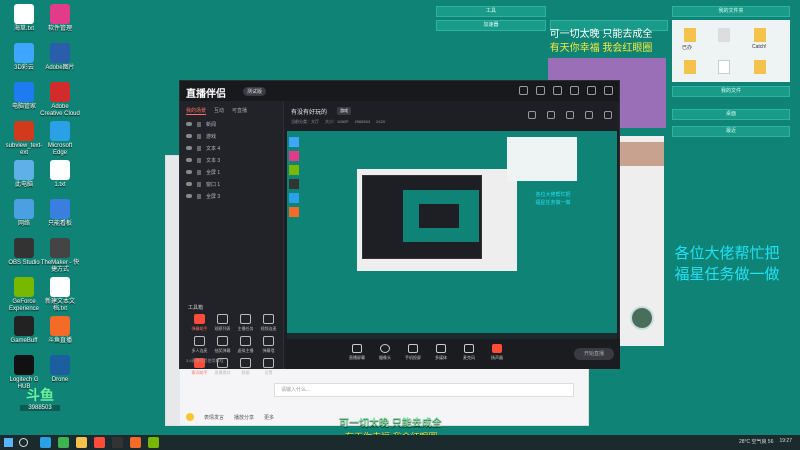 The width and height of the screenshot is (800, 450). What do you see at coordinates (24, 138) in the screenshot?
I see `desktop-icon: subview_text-ext` at bounding box center [24, 138].